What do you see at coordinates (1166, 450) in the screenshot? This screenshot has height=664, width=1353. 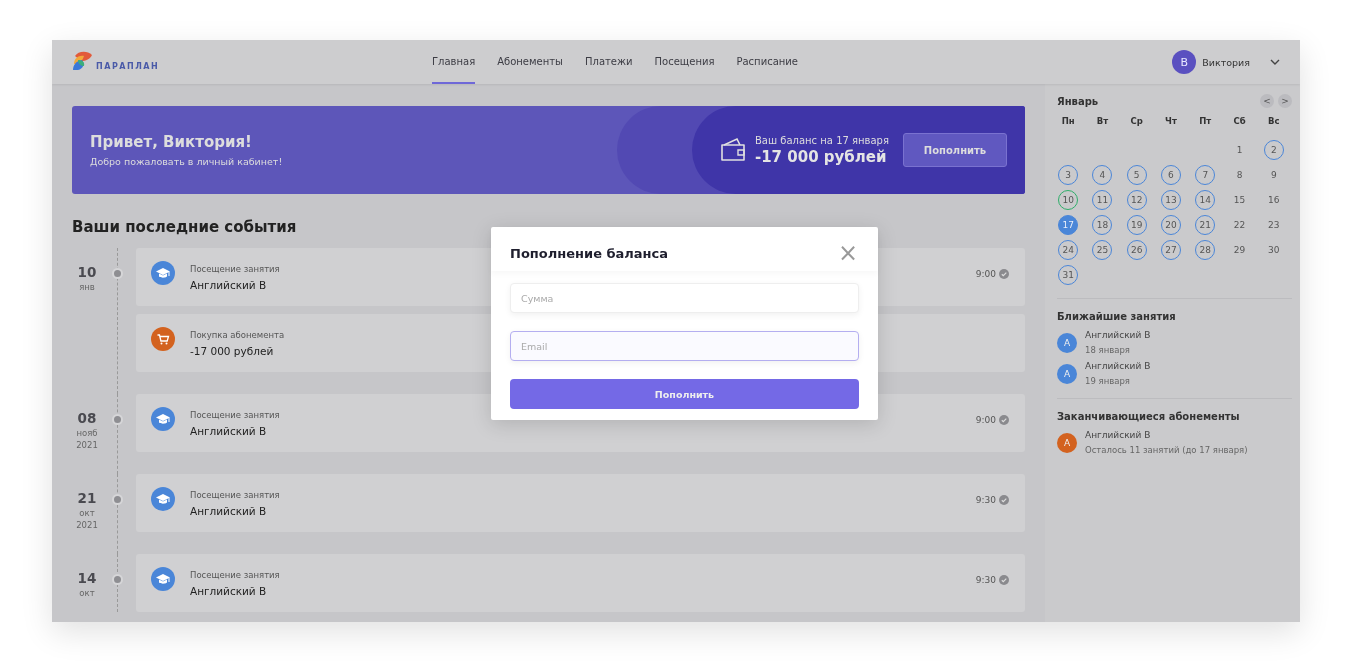 I see `course-detail: Осталось 11 занятий (до 17 января)` at bounding box center [1166, 450].